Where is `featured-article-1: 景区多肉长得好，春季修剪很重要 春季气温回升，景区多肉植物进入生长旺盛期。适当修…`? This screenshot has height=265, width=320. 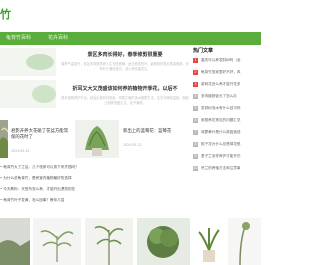
featured-article-1: 景区多肉长得好，春季修剪很重要 春季气温回升，景区多肉植物进入生长旺盛期。适当修… is located at coordinates (125, 61).